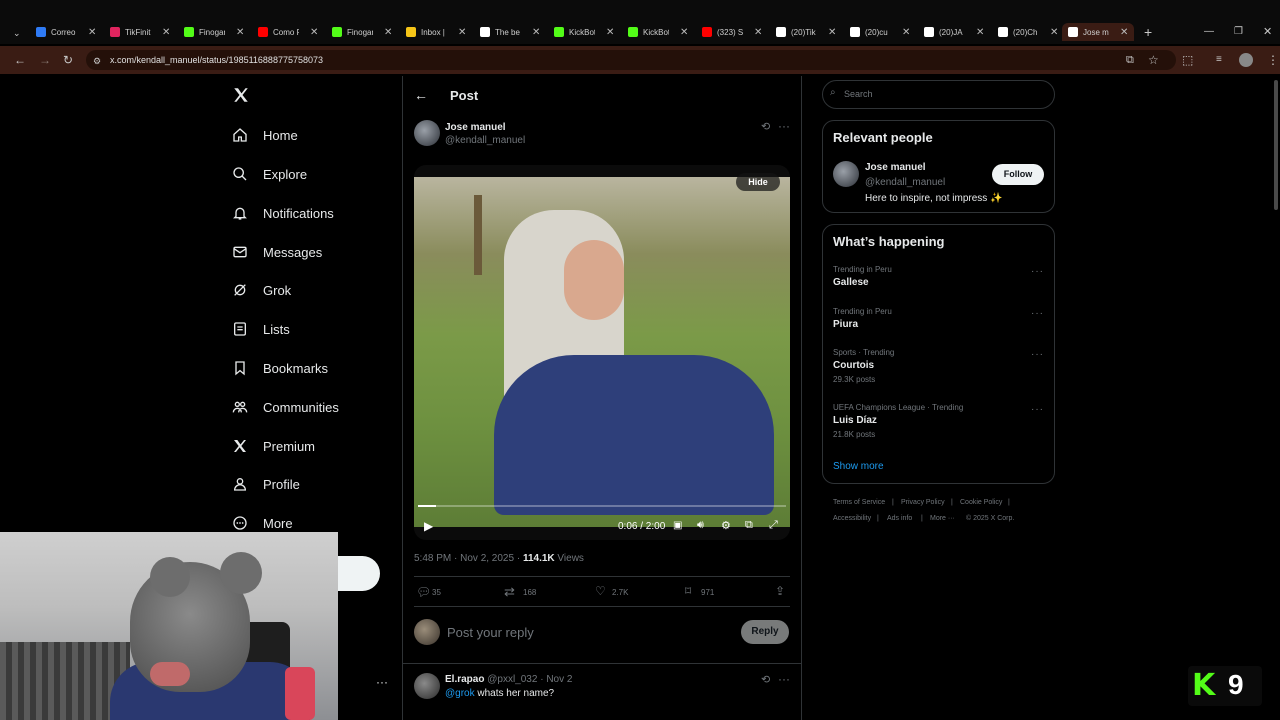  Describe the element at coordinates (765, 632) in the screenshot. I see `reply-button: Reply` at that location.